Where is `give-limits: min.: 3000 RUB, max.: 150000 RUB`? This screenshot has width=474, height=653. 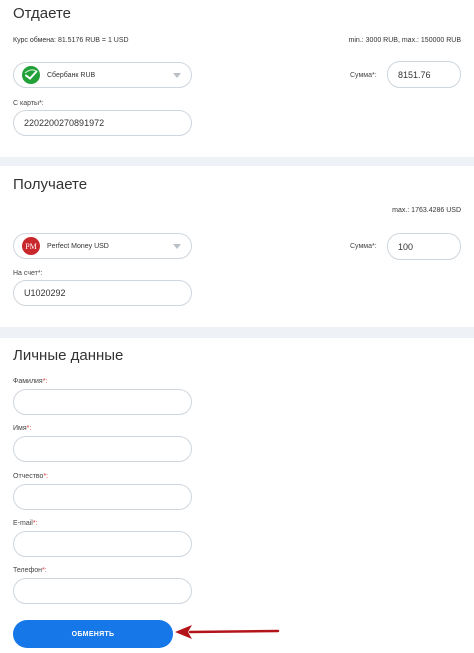 give-limits: min.: 3000 RUB, max.: 150000 RUB is located at coordinates (404, 40).